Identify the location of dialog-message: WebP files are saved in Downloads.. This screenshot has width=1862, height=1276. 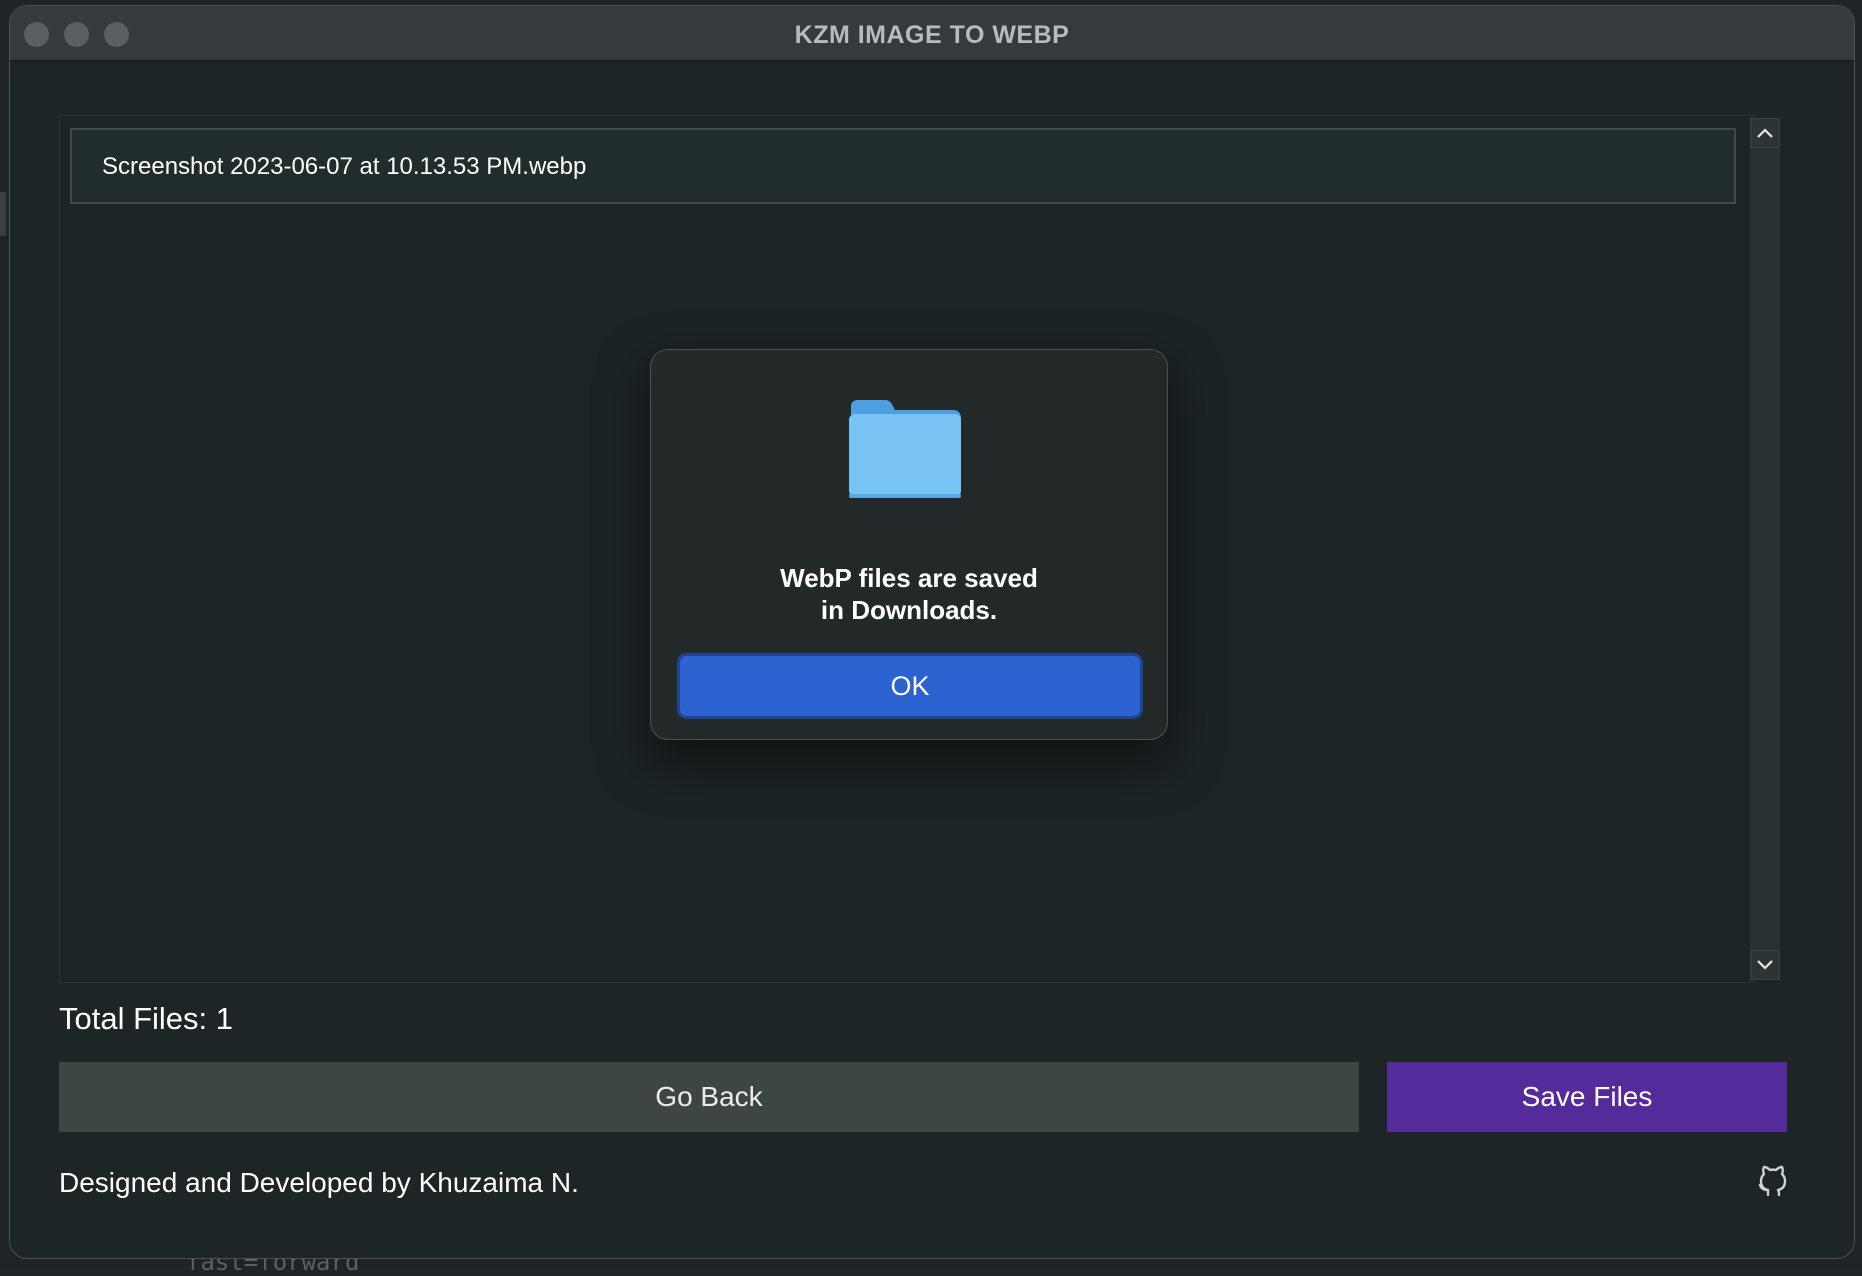
(909, 594).